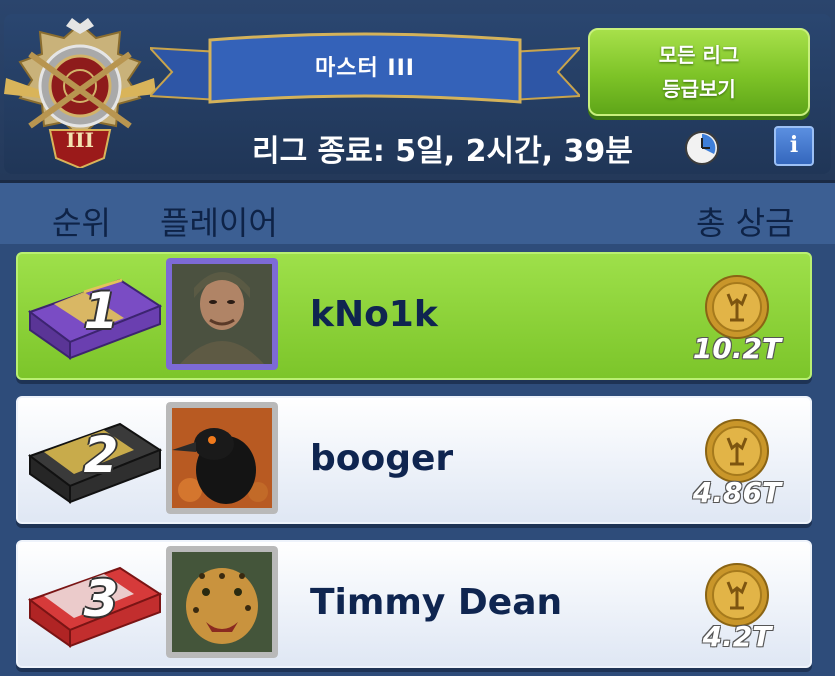 Image resolution: width=835 pixels, height=676 pixels. Describe the element at coordinates (101, 599) in the screenshot. I see `rank-number: 3` at that location.